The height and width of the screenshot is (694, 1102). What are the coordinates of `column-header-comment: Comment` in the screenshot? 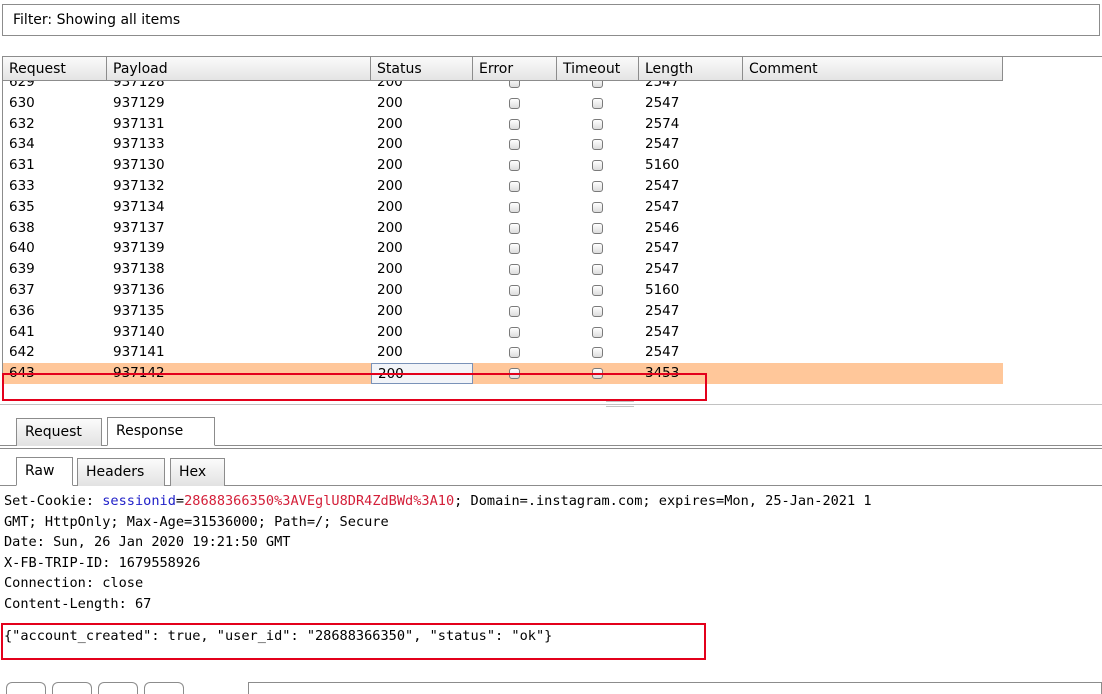 It's located at (873, 68).